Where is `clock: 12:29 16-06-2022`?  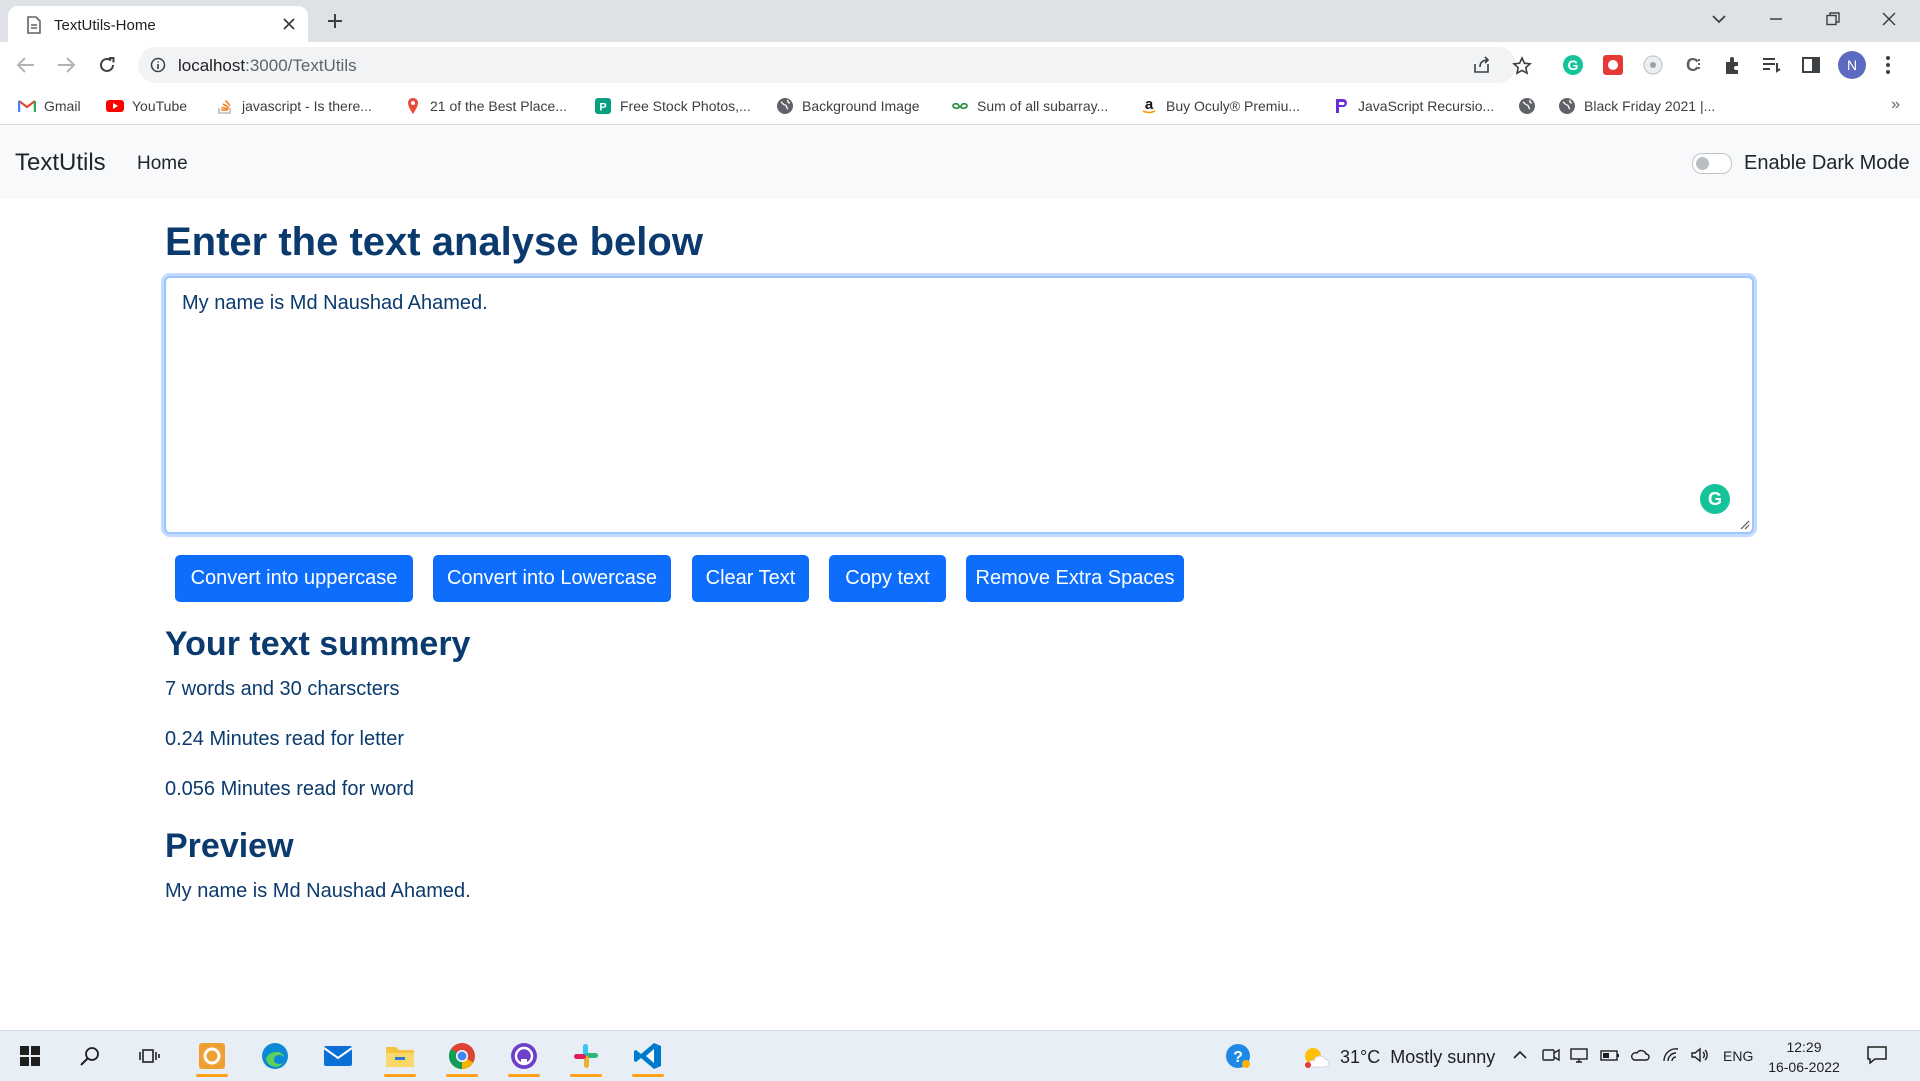
clock: 12:29 16-06-2022 is located at coordinates (1804, 1057).